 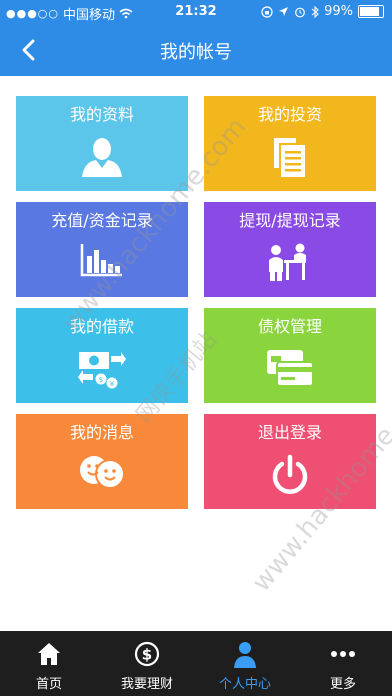 What do you see at coordinates (290, 368) in the screenshot?
I see `cards-icon` at bounding box center [290, 368].